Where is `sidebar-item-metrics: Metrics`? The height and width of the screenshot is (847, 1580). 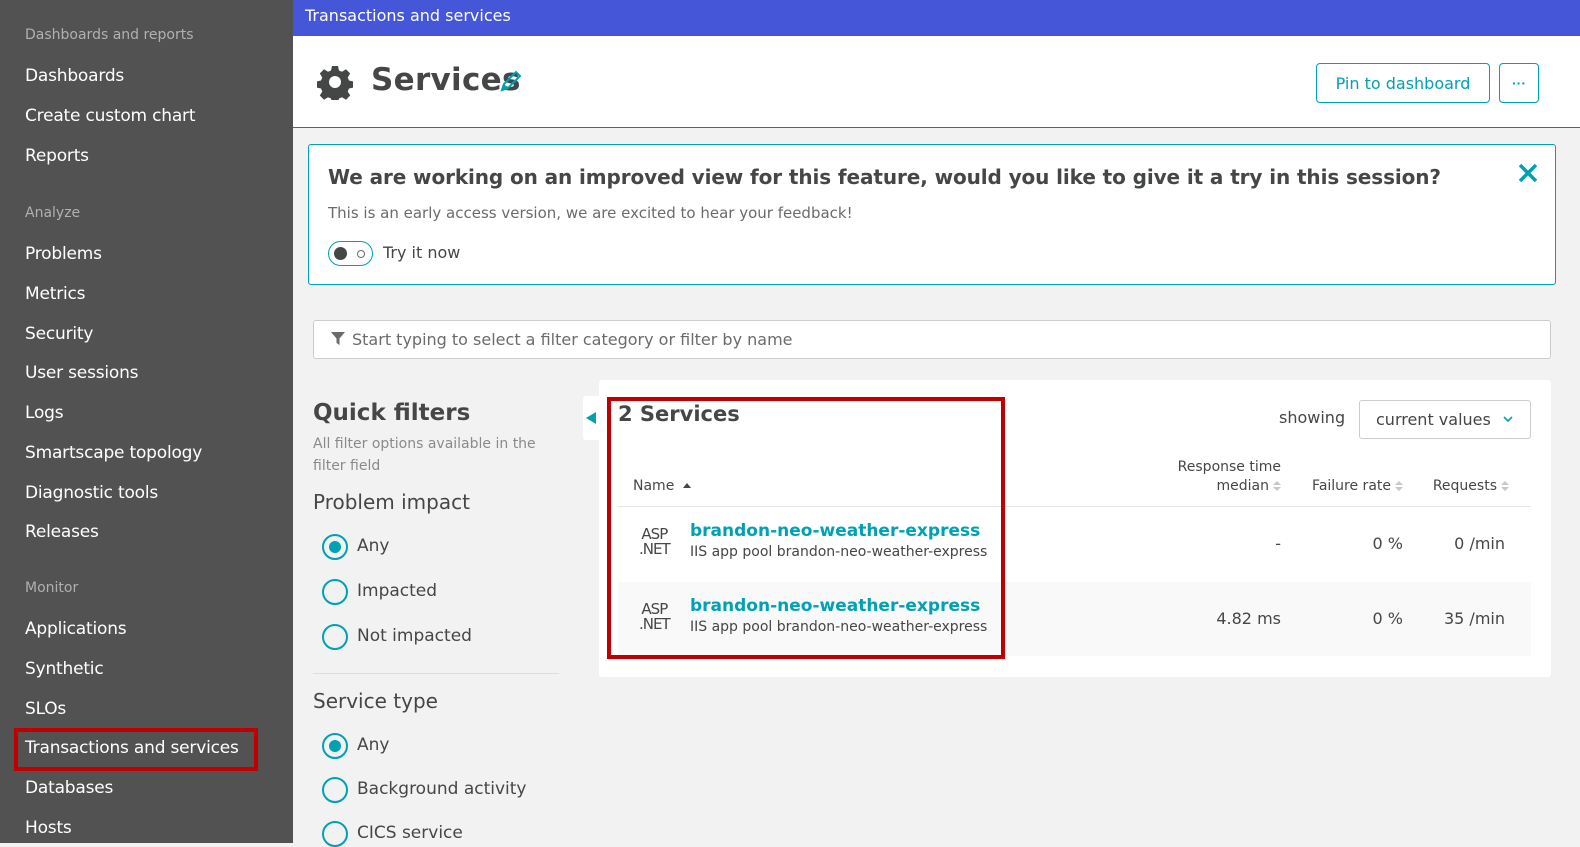
sidebar-item-metrics: Metrics is located at coordinates (55, 294).